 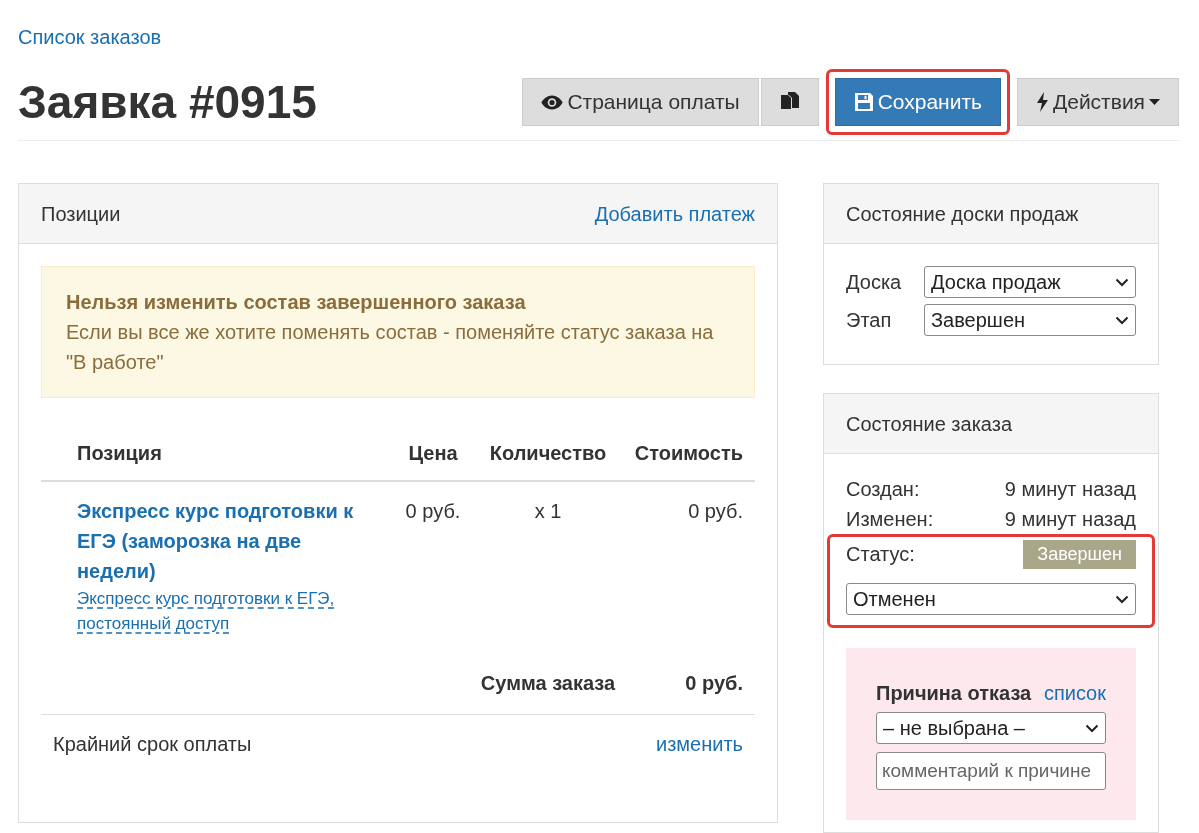 I want to click on comment-input: комментарий к причине, so click(x=991, y=771).